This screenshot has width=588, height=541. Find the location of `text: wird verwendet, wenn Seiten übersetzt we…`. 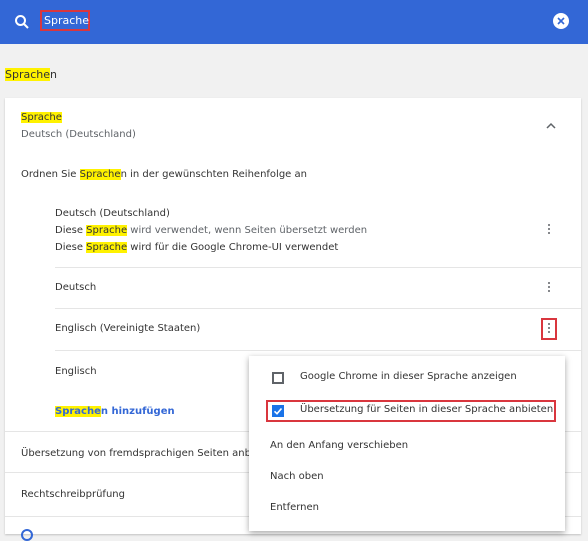

text: wird verwendet, wenn Seiten übersetzt we… is located at coordinates (247, 230).